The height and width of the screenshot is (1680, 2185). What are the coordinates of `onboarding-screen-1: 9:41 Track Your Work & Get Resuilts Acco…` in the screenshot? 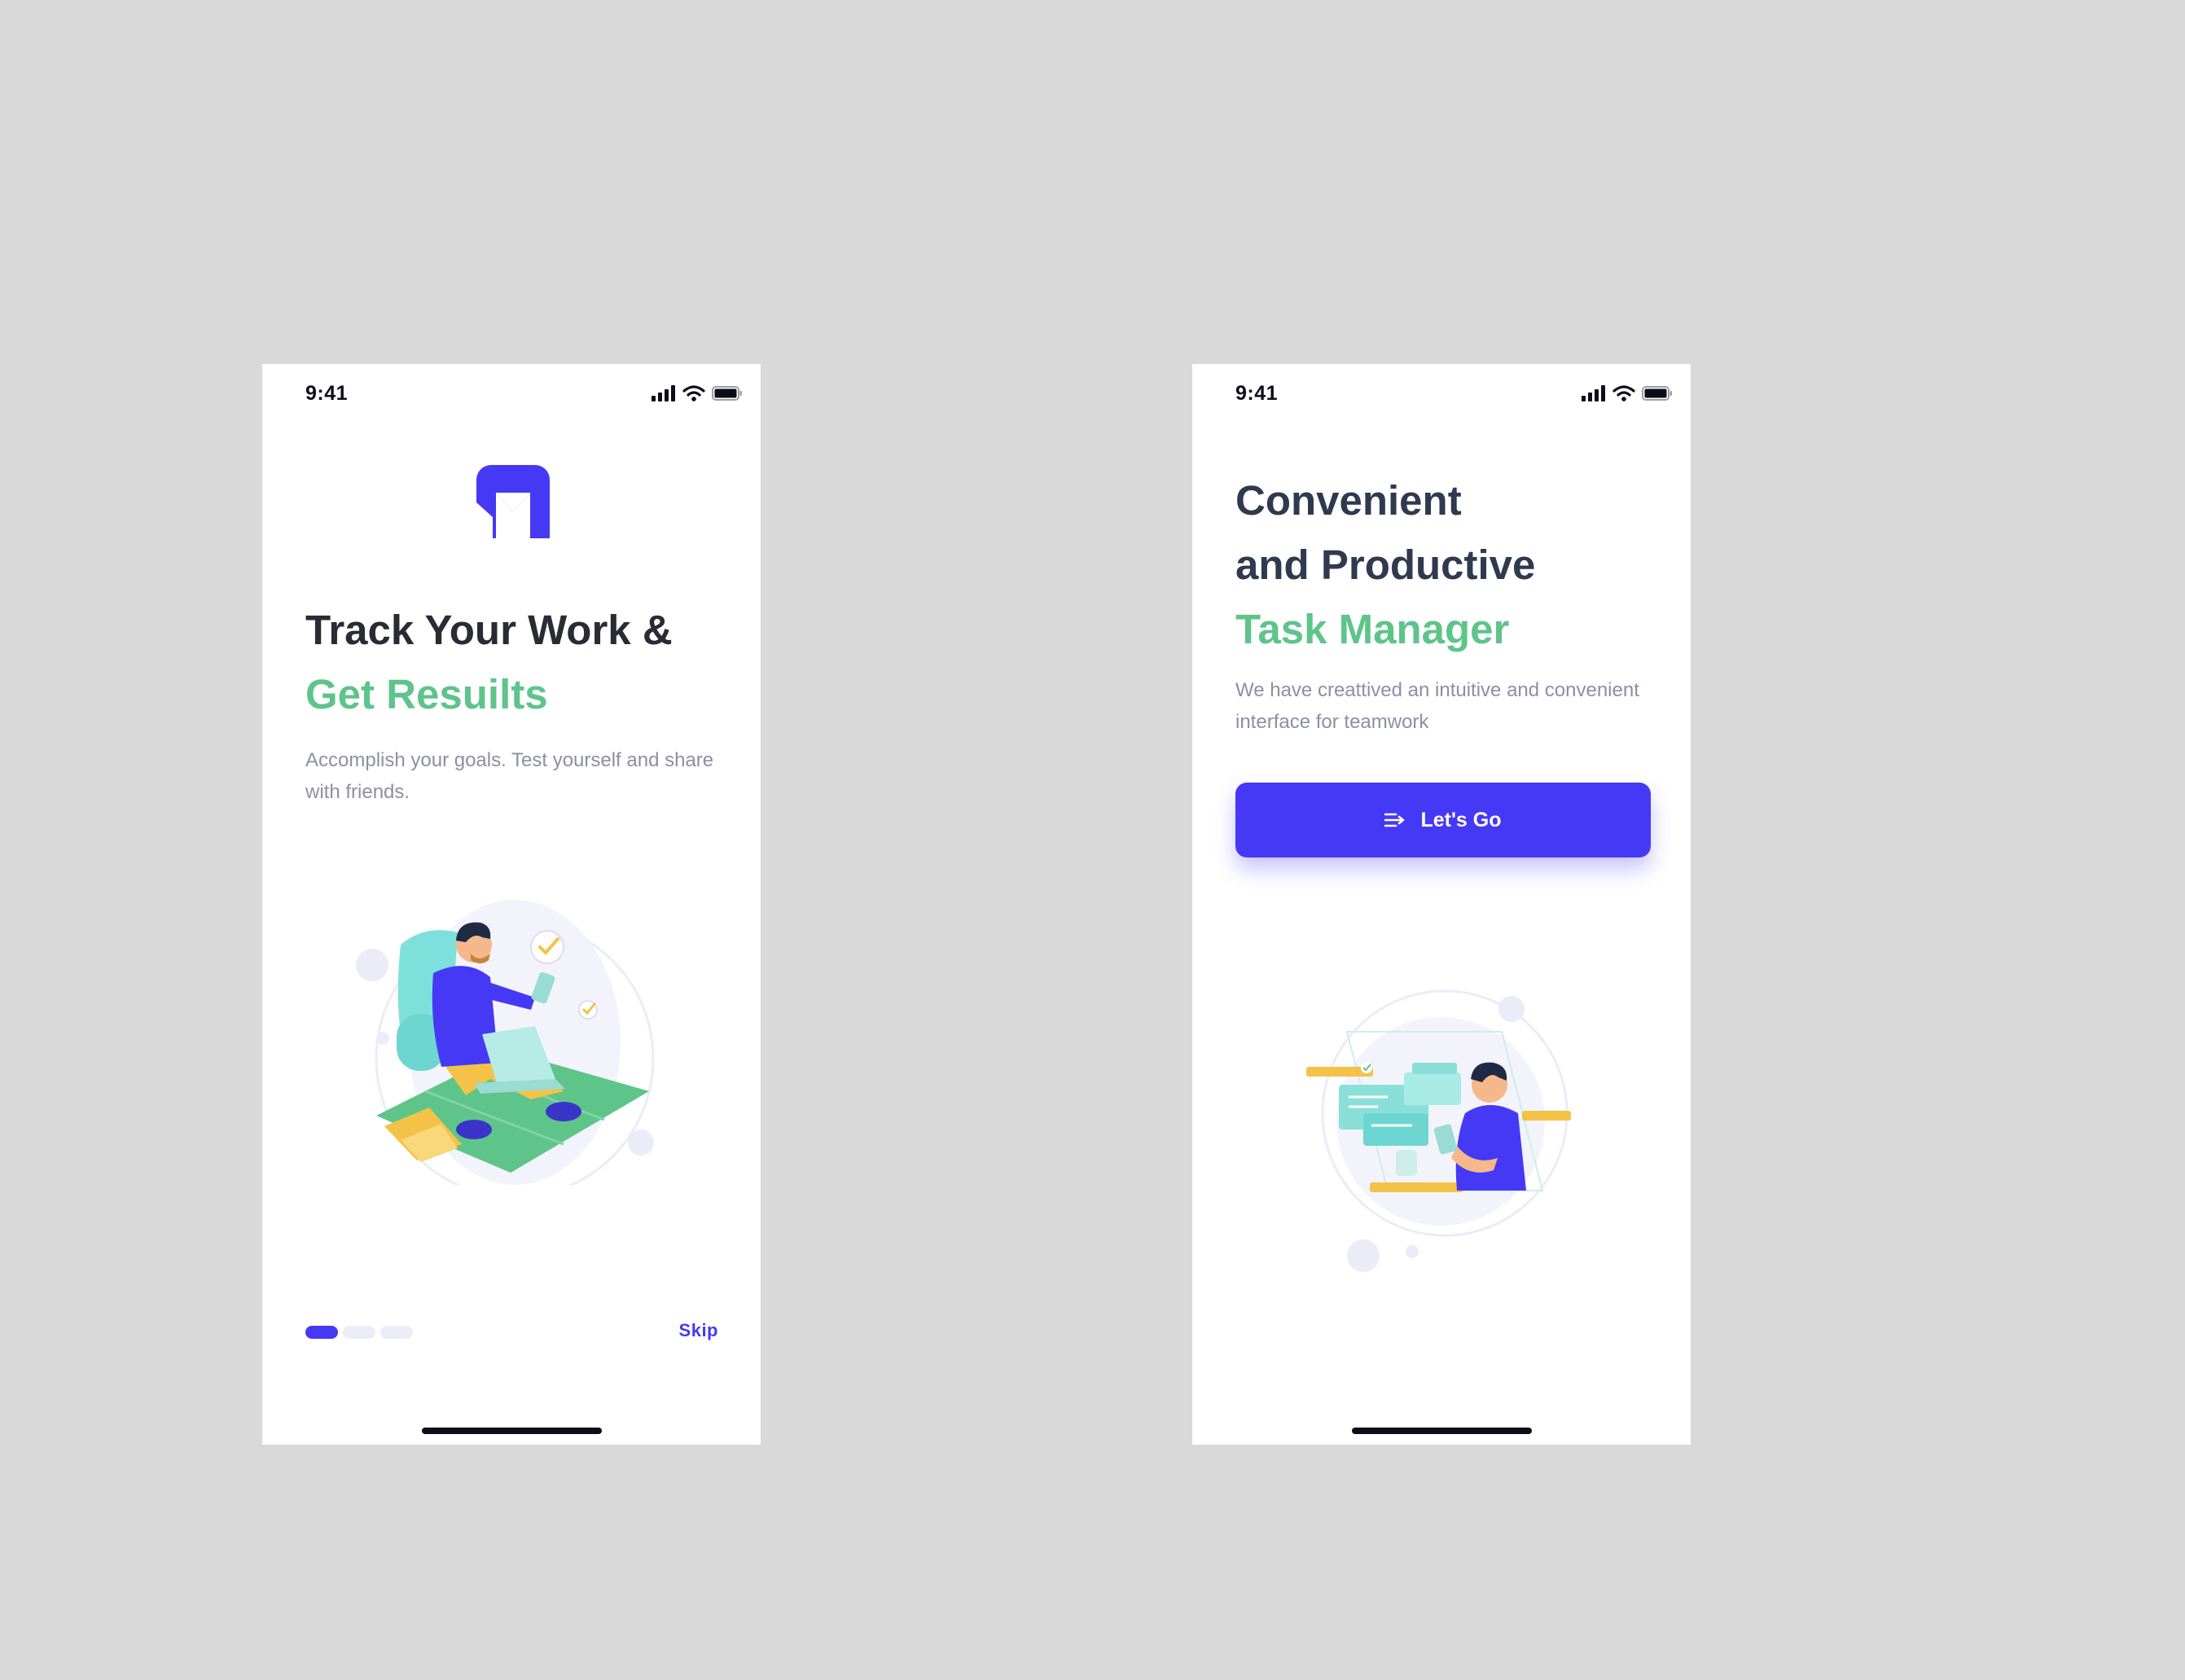 It's located at (511, 904).